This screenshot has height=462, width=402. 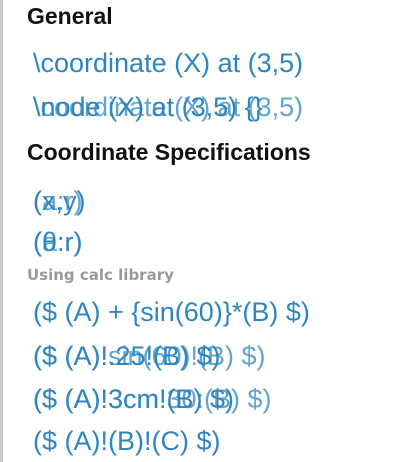 I want to click on section-heading-general: General, so click(x=70, y=16).